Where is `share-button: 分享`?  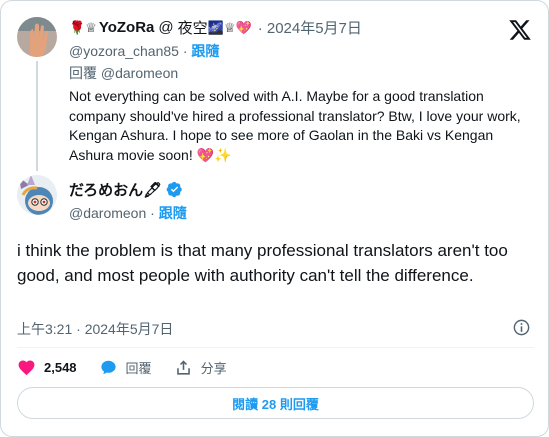
share-button: 分享 is located at coordinates (200, 367).